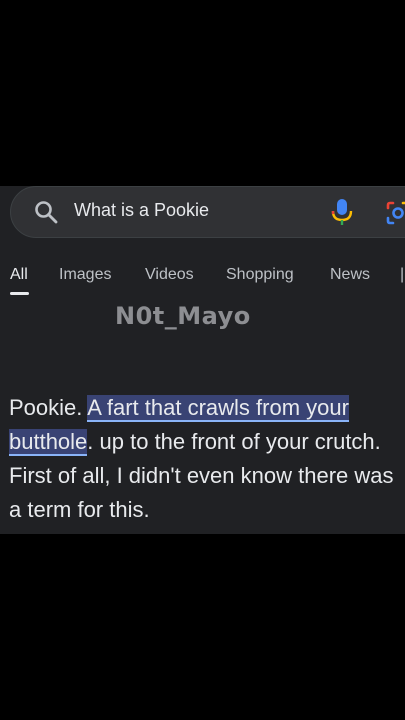 The width and height of the screenshot is (405, 720). What do you see at coordinates (19, 275) in the screenshot?
I see `tab-all: All` at bounding box center [19, 275].